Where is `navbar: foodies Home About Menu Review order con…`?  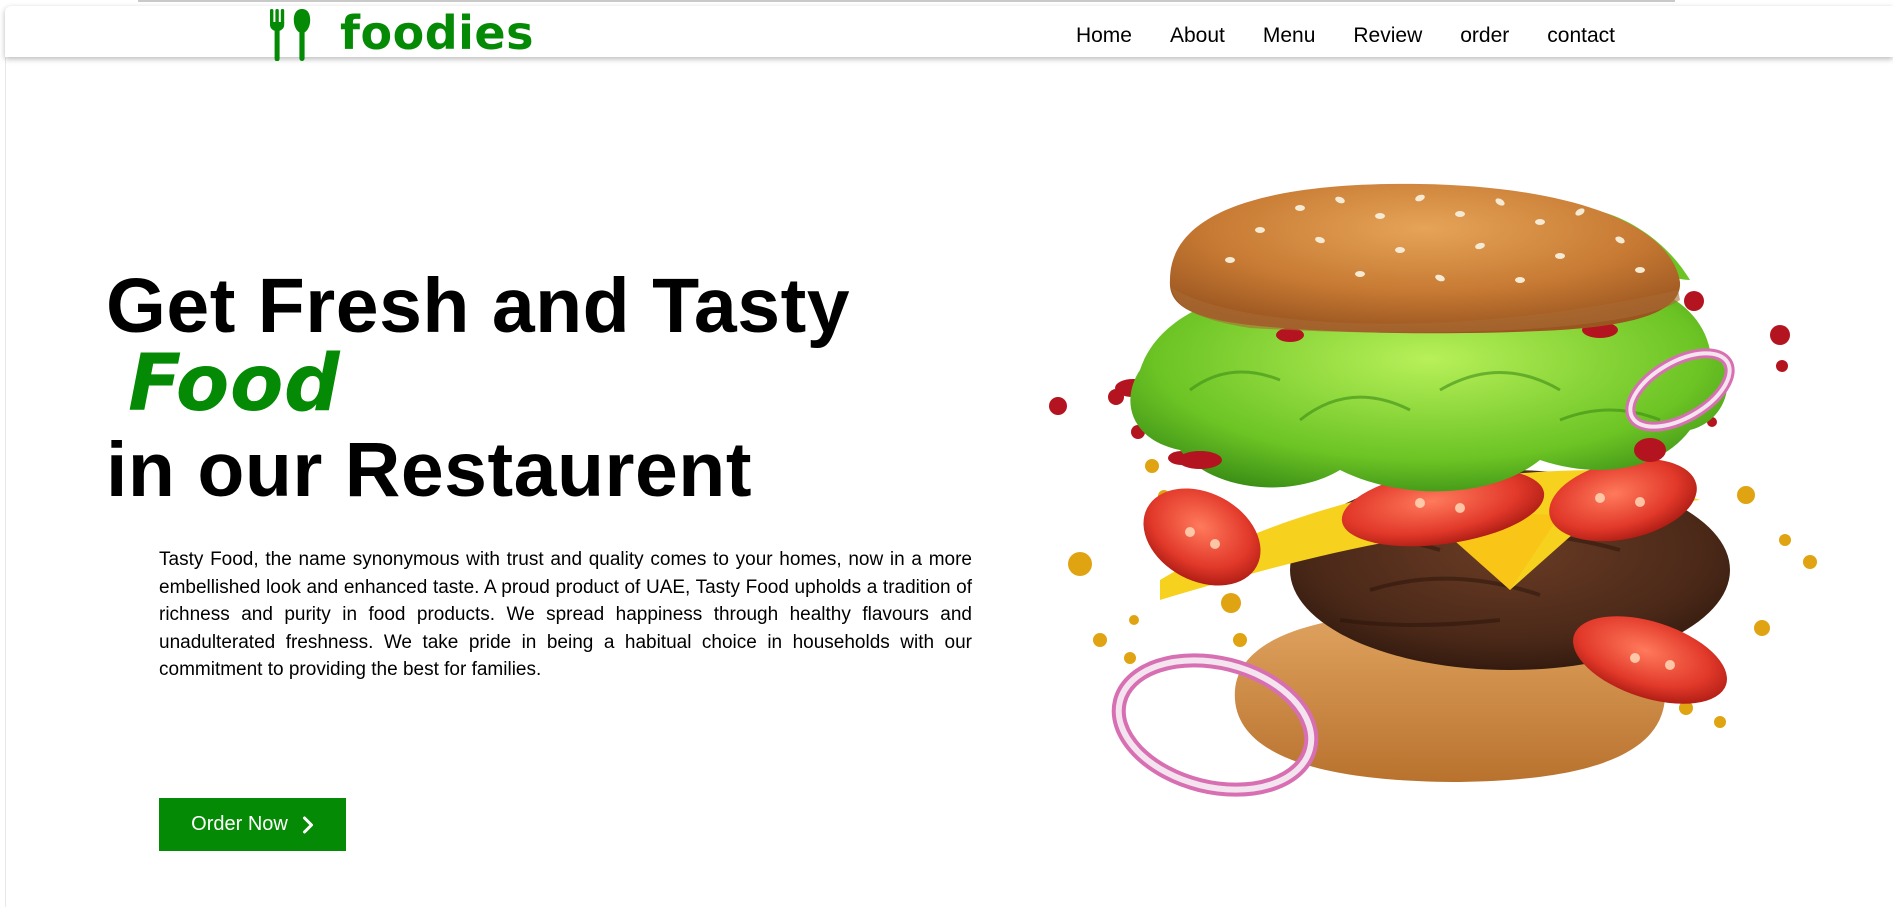 navbar: foodies Home About Menu Review order con… is located at coordinates (949, 33).